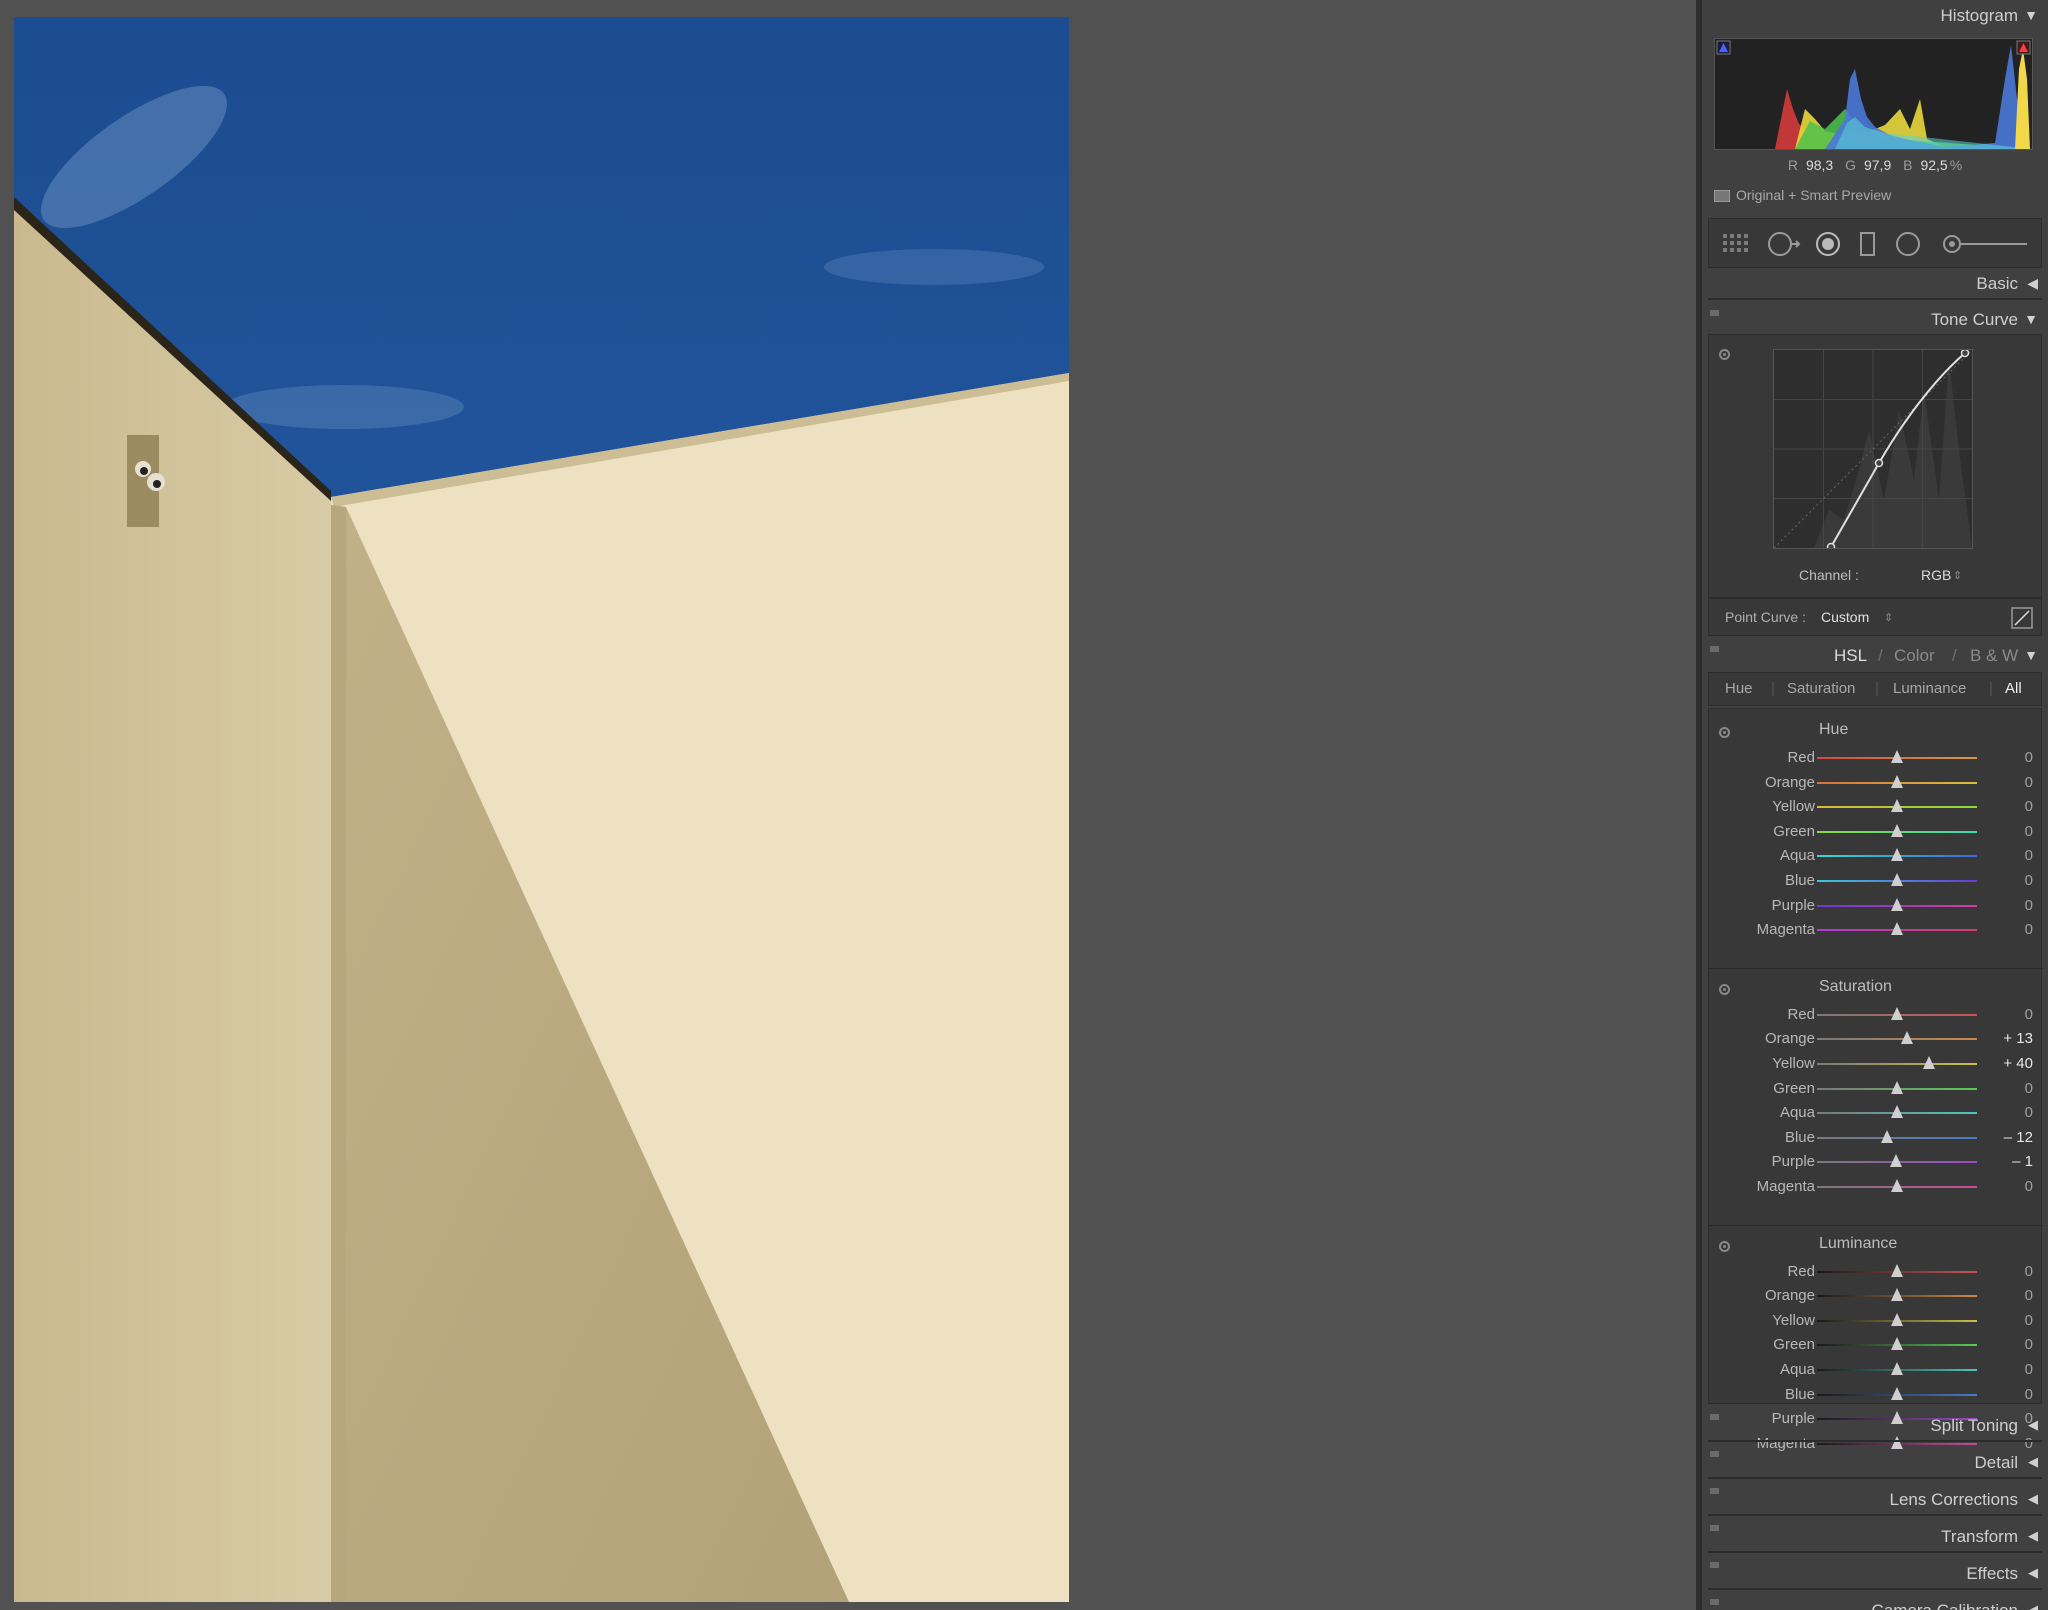  Describe the element at coordinates (2022, 1161) in the screenshot. I see `slider-value: – 1` at that location.